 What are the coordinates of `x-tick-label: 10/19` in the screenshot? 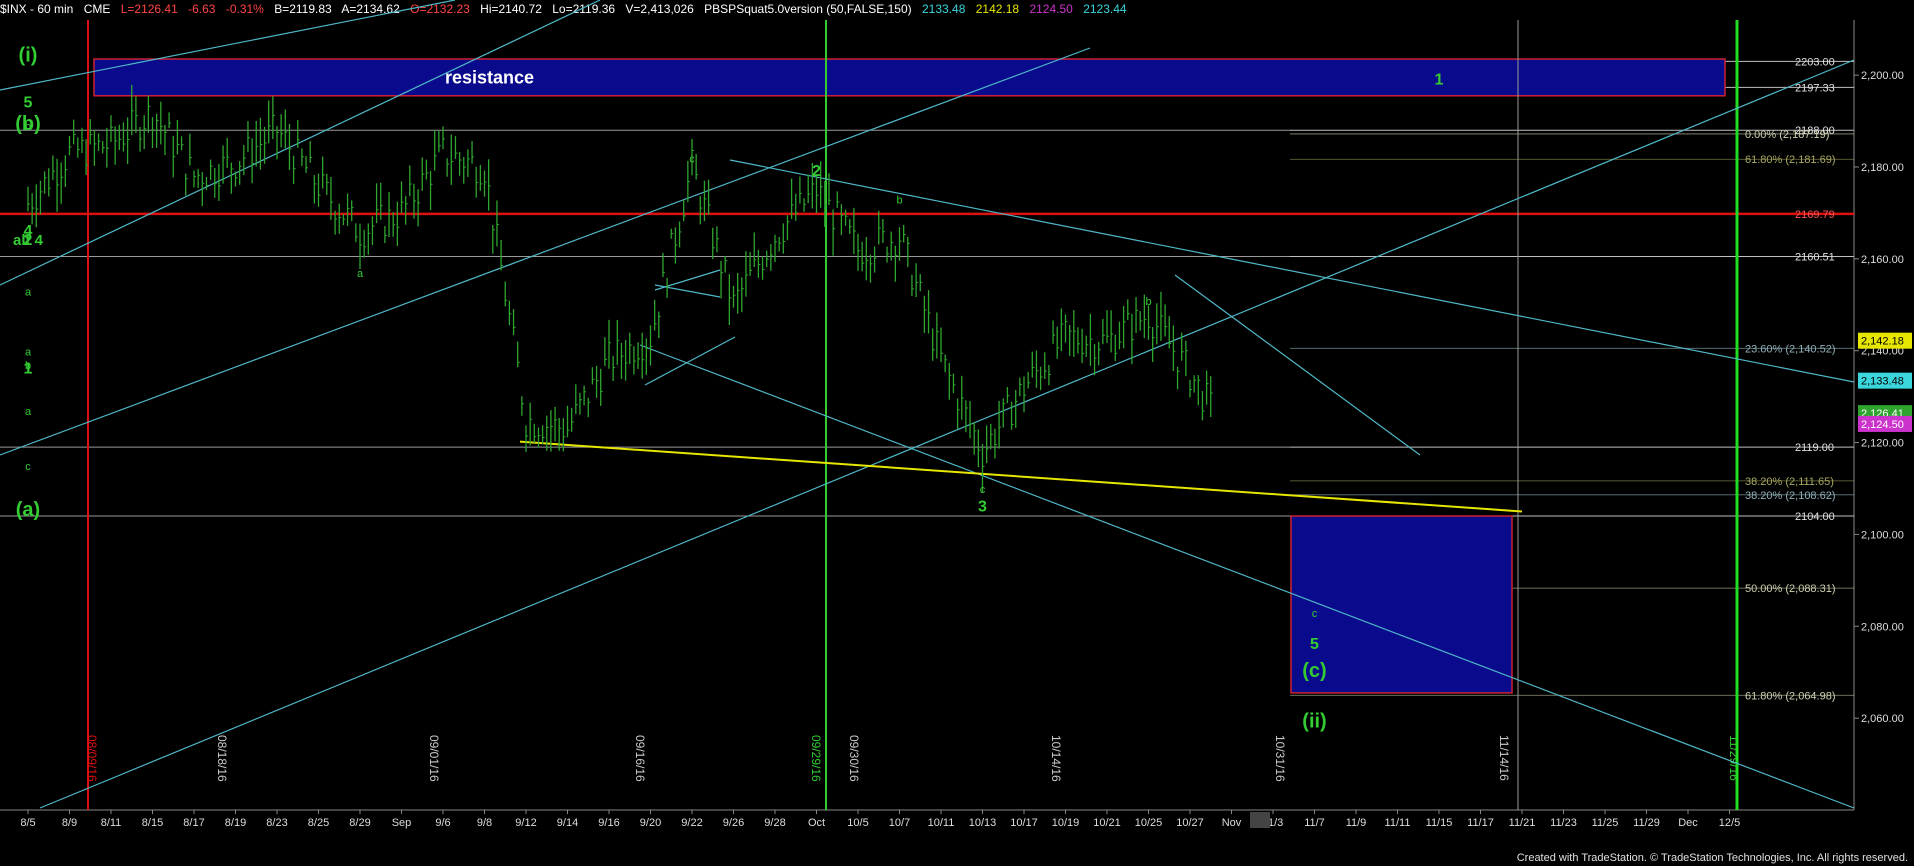 It's located at (1066, 823).